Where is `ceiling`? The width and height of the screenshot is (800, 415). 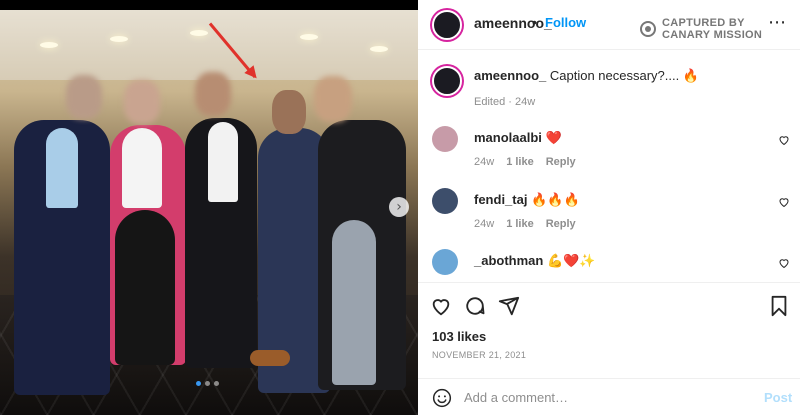
ceiling is located at coordinates (209, 40).